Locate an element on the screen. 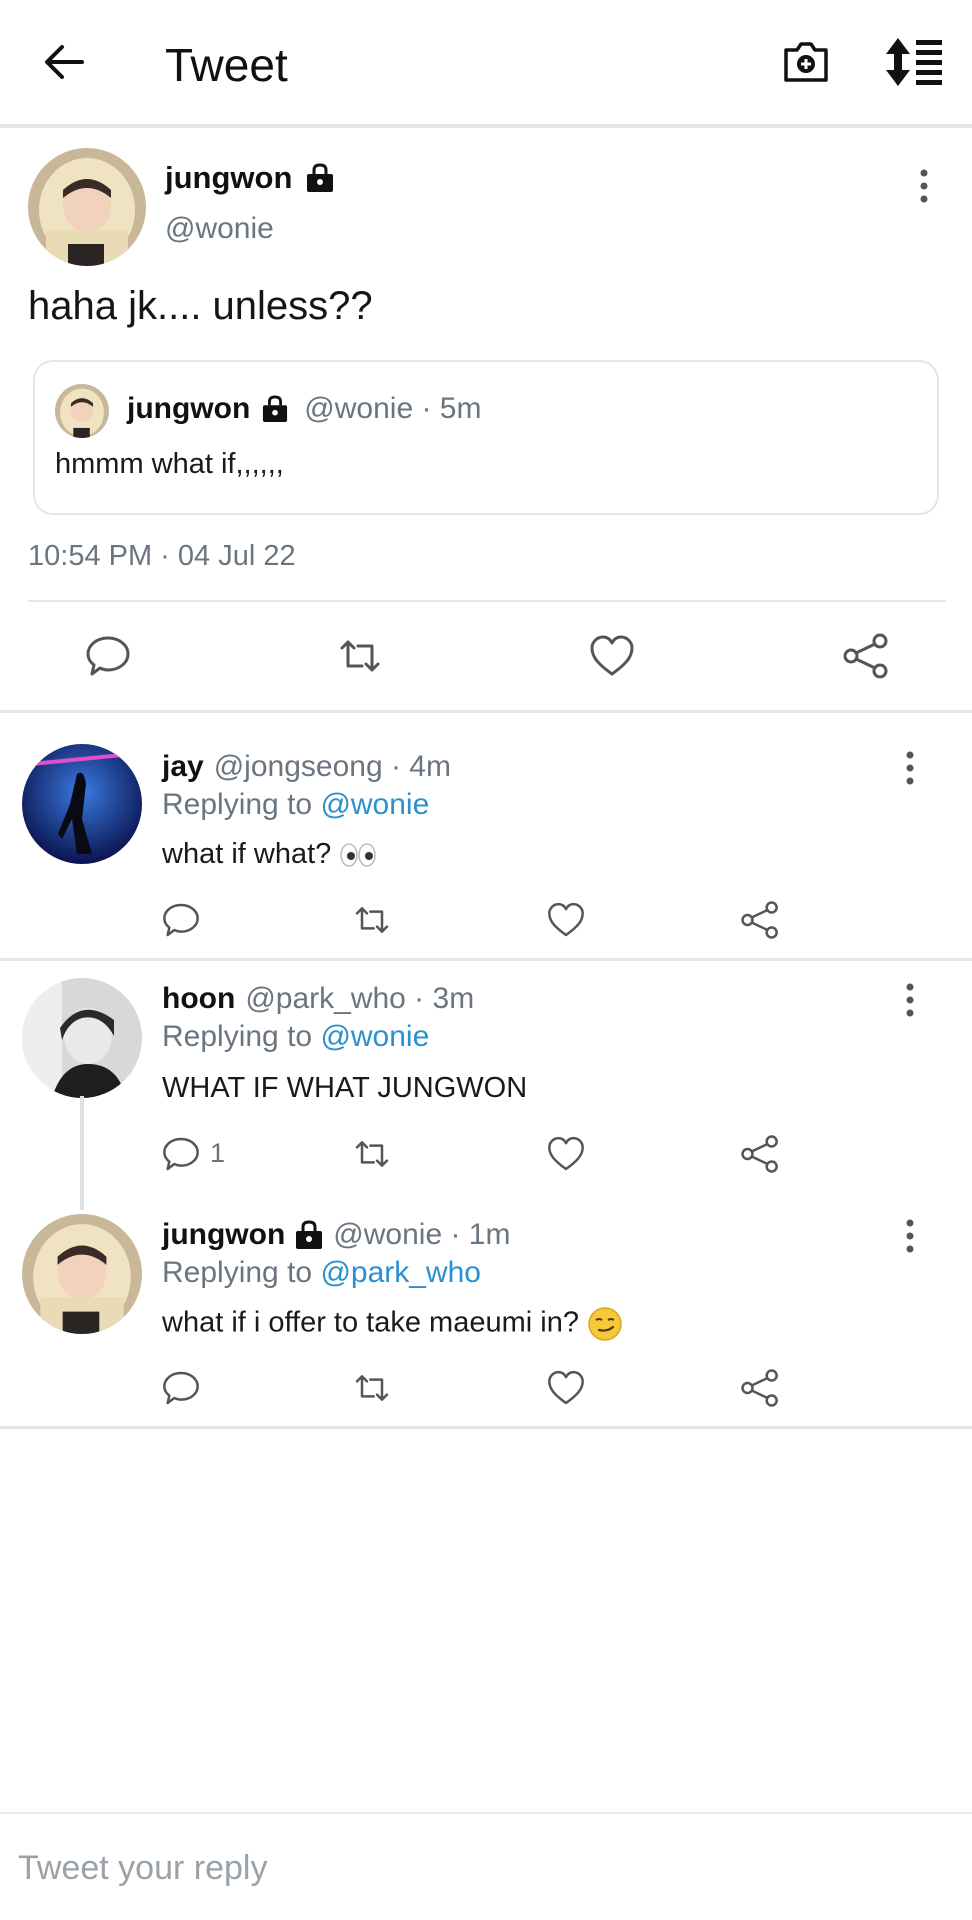  reply-text: what if what? is located at coordinates (247, 854).